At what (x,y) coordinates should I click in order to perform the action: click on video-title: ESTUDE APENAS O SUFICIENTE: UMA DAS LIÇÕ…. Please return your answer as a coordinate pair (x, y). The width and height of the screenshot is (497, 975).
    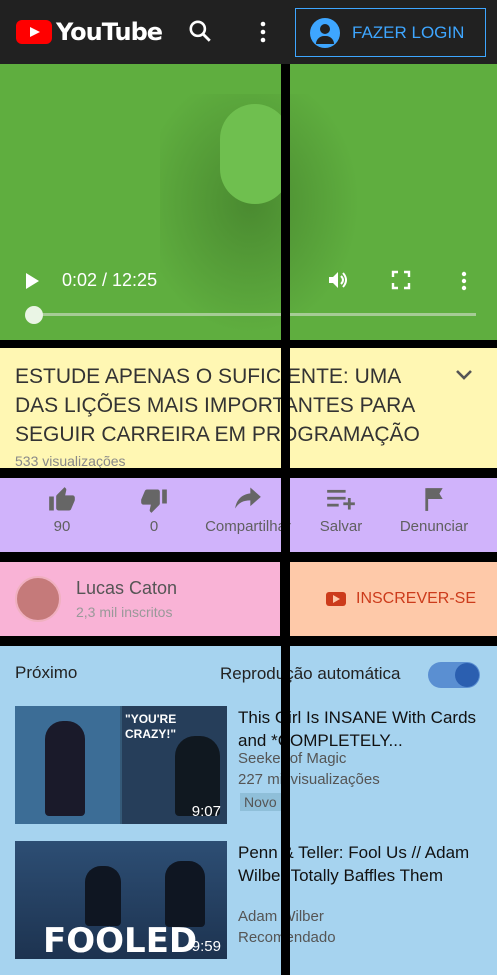
    Looking at the image, I should click on (217, 405).